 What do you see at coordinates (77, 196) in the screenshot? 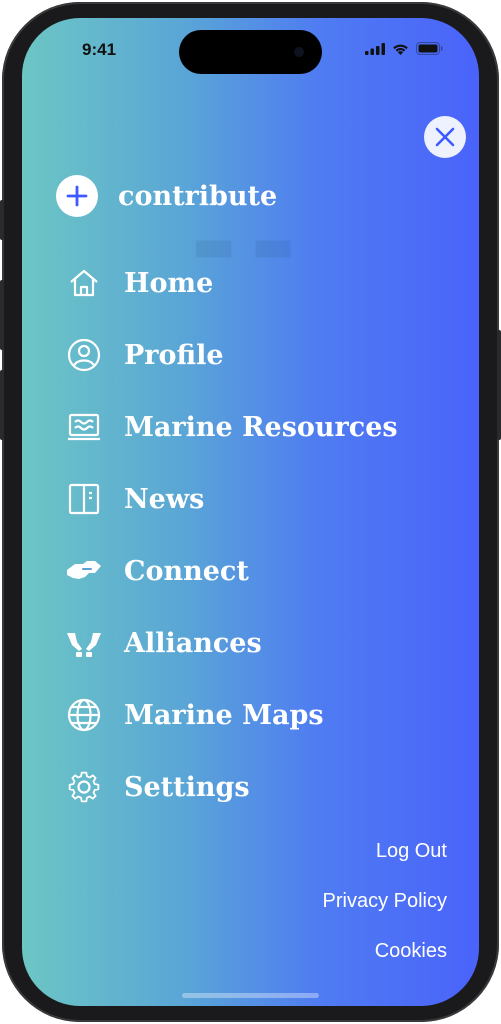
I see `plus-icon` at bounding box center [77, 196].